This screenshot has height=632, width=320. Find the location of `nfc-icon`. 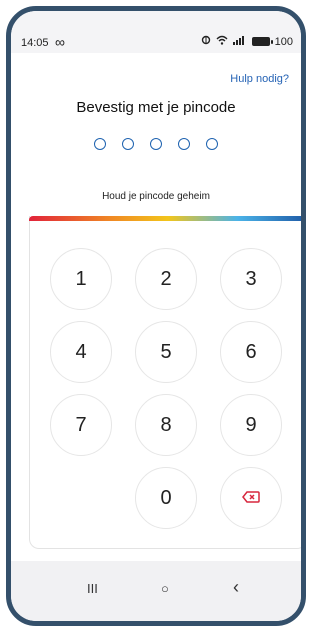

nfc-icon is located at coordinates (206, 41).